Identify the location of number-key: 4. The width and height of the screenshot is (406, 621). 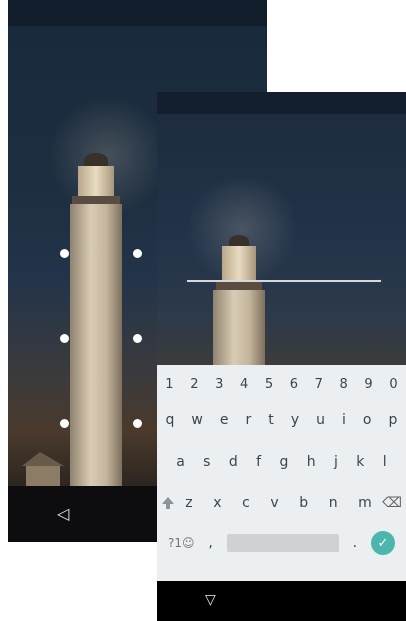
(244, 384).